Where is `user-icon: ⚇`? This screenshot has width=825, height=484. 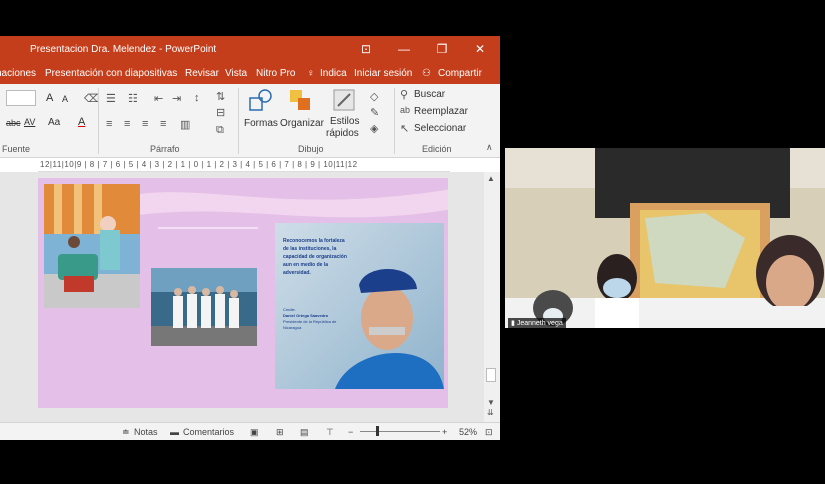 user-icon: ⚇ is located at coordinates (426, 73).